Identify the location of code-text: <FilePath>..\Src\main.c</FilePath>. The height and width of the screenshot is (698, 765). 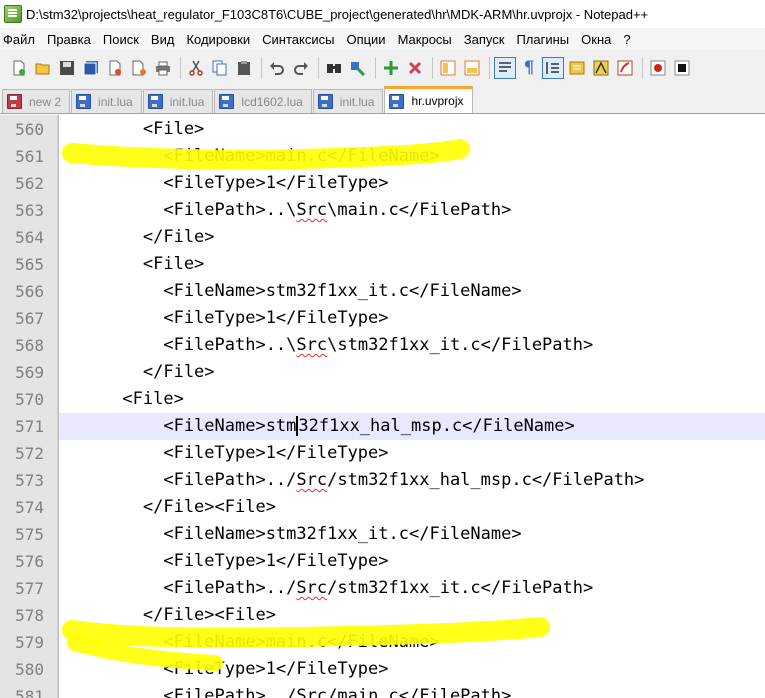
(412, 210).